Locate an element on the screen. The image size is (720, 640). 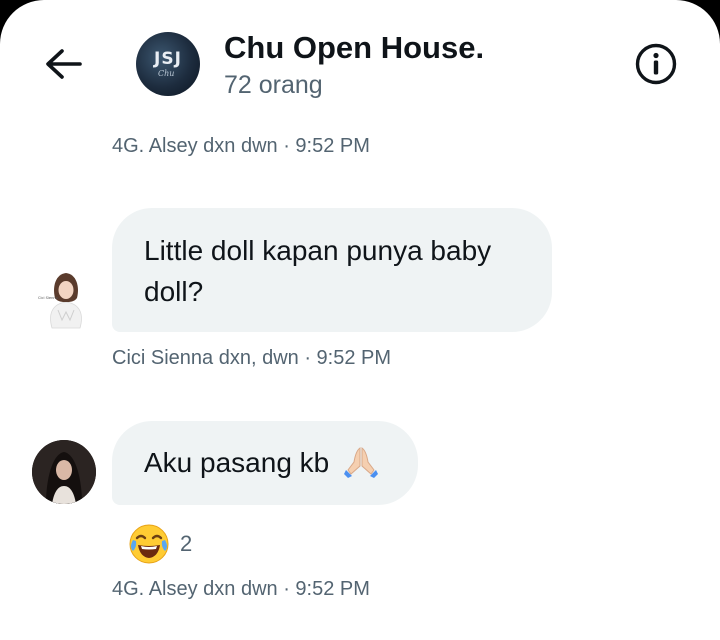
message-bubble: Aku pasang kb is located at coordinates (265, 463).